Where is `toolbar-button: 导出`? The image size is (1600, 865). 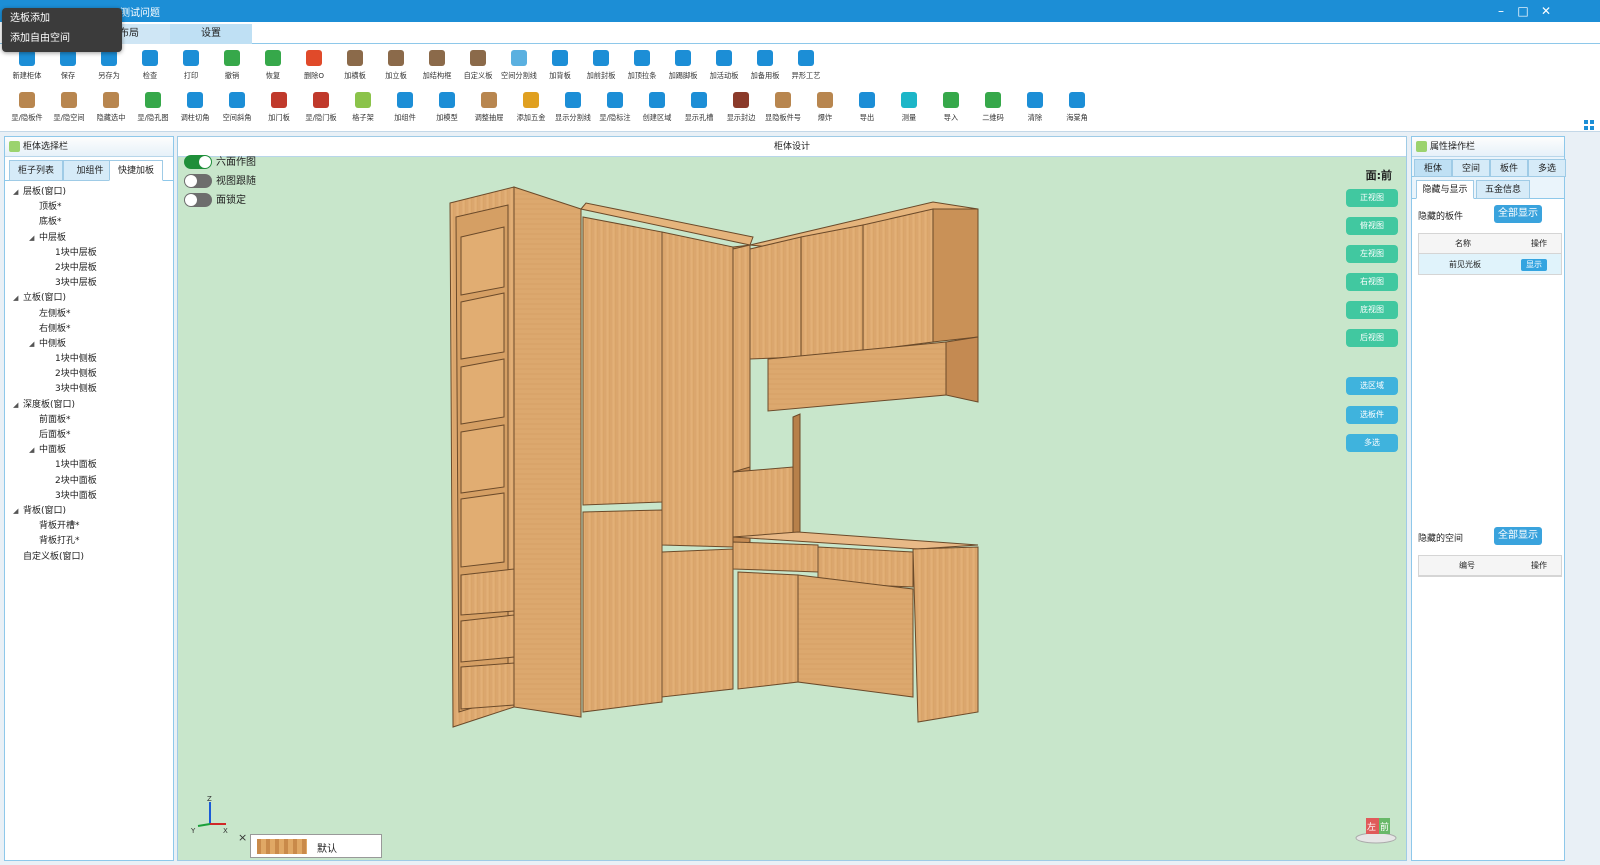 toolbar-button: 导出 is located at coordinates (867, 110).